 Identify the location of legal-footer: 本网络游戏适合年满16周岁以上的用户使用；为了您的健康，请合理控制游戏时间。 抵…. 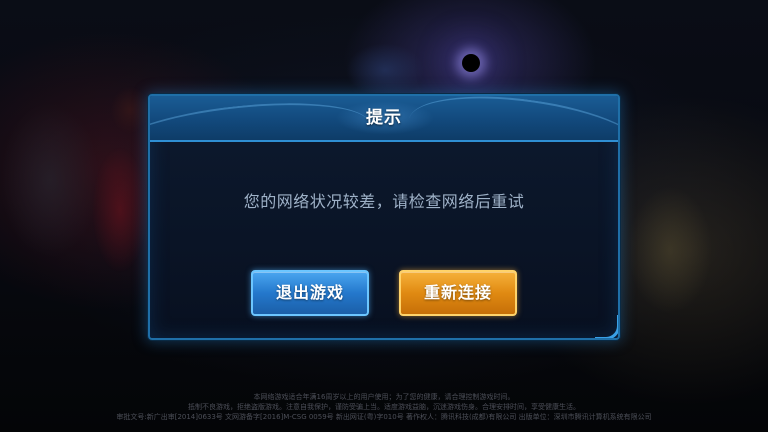
(384, 407).